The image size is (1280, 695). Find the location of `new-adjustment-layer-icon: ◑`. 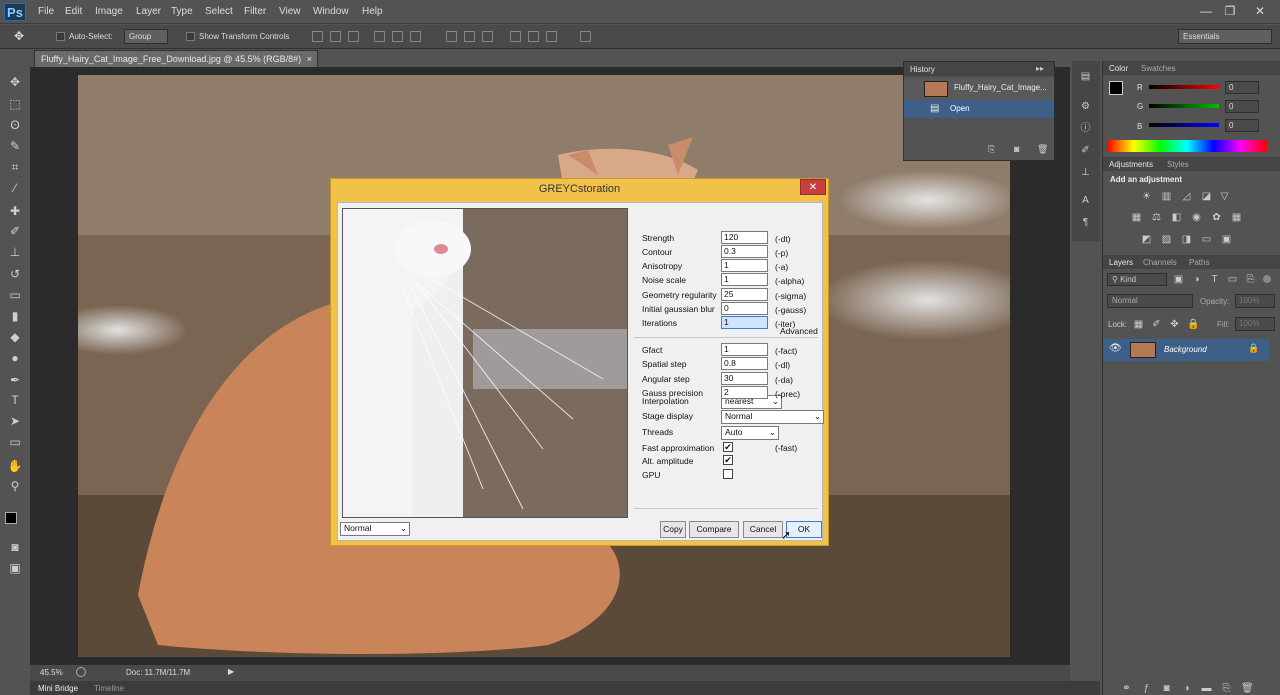

new-adjustment-layer-icon: ◑ is located at coordinates (1186, 688).